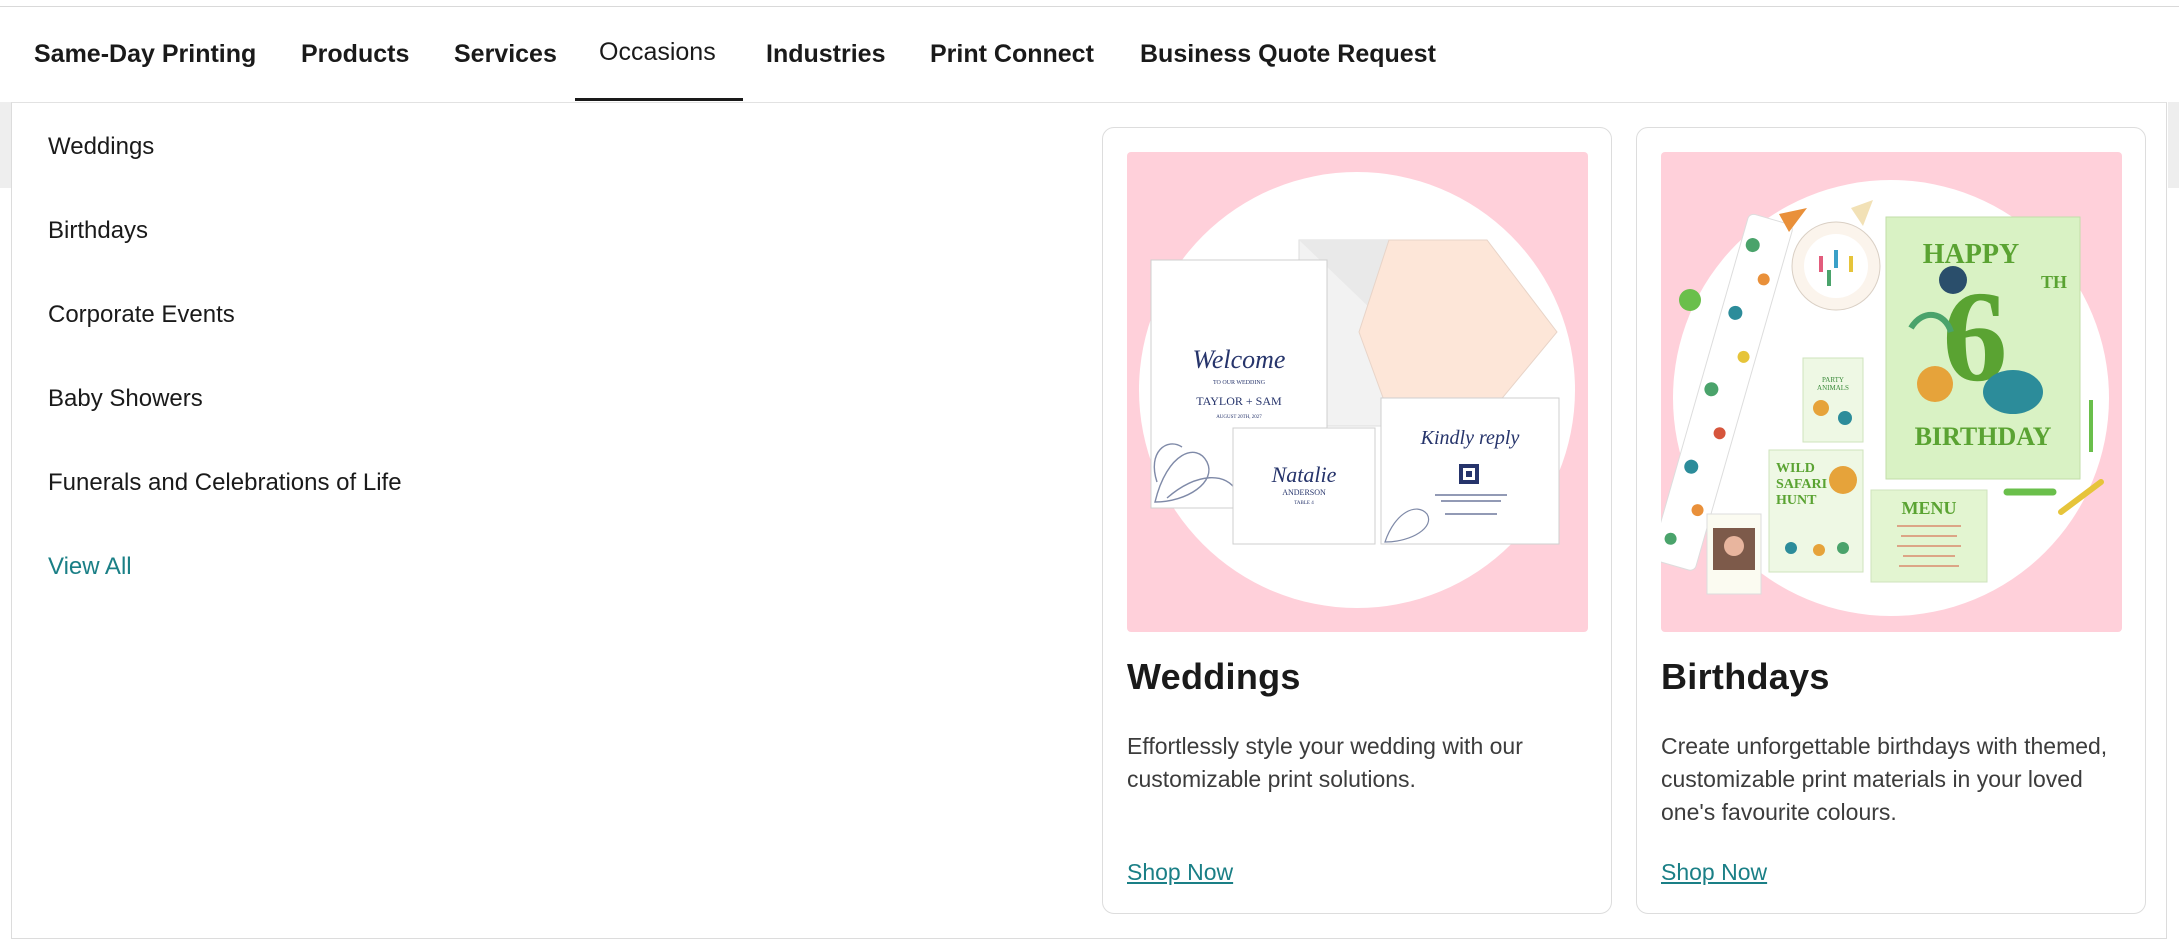 The image size is (2179, 942). Describe the element at coordinates (1745, 676) in the screenshot. I see `card-title: Birthdays` at that location.